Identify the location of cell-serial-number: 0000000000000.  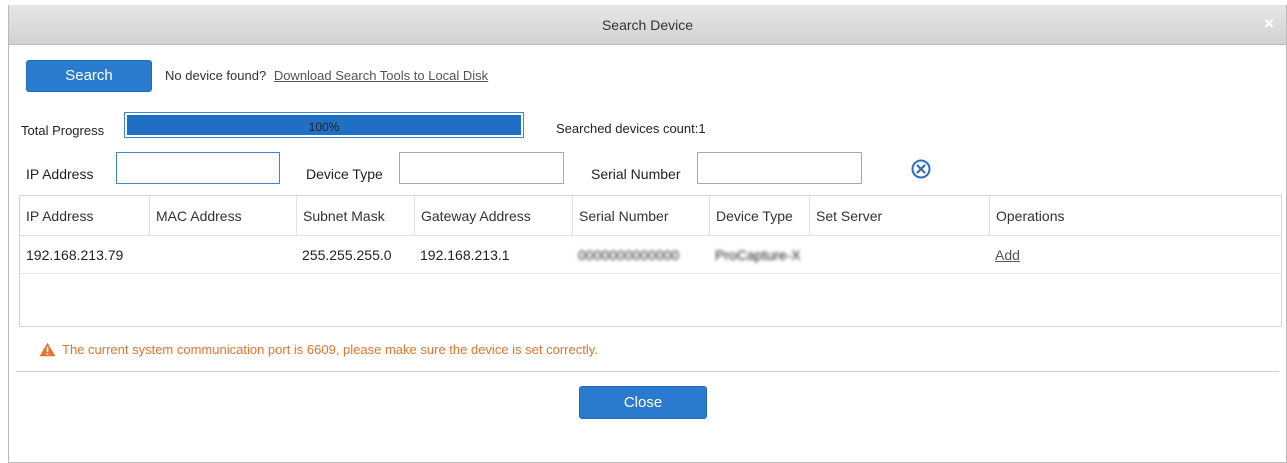
(629, 255).